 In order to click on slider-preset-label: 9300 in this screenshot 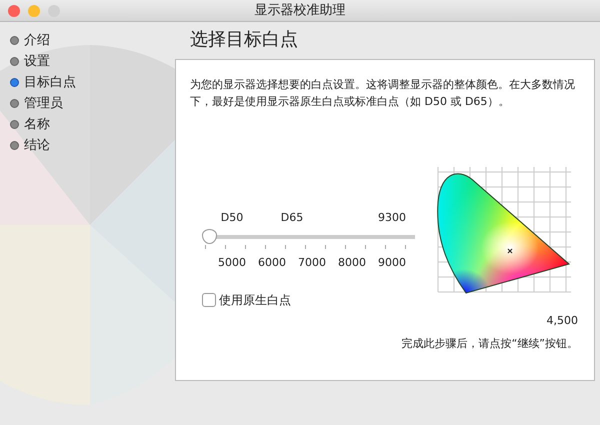, I will do `click(392, 218)`.